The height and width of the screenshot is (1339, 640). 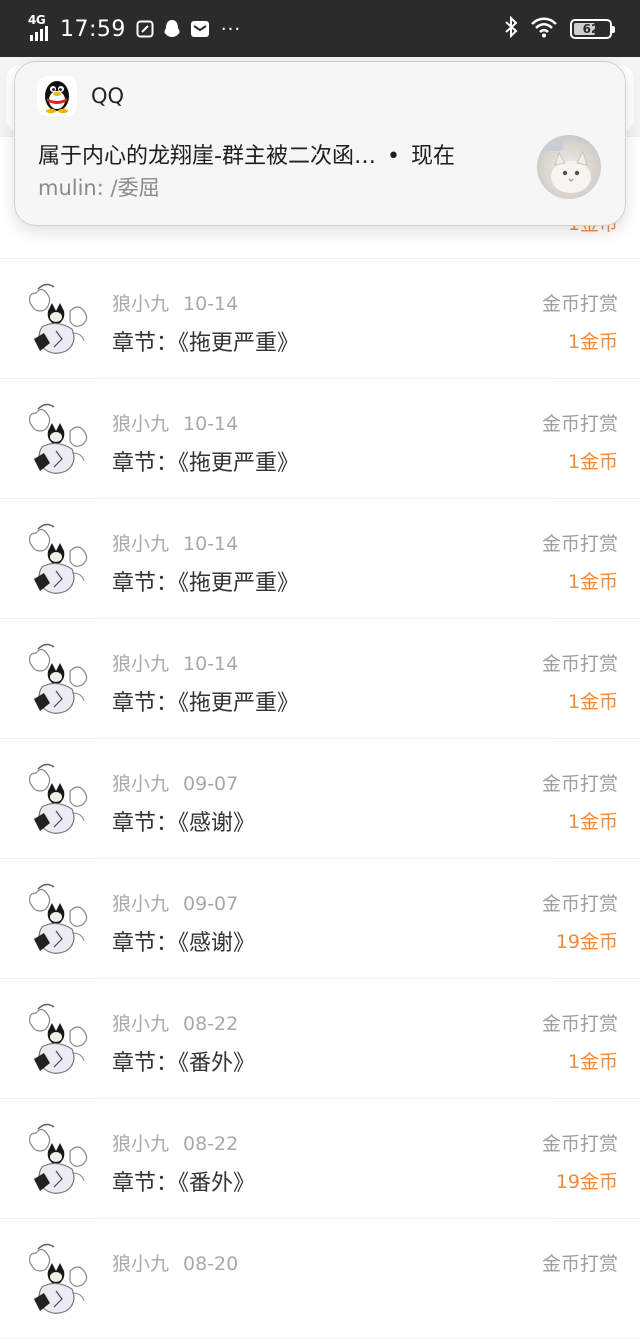 What do you see at coordinates (432, 156) in the screenshot?
I see `notification-time: 现在` at bounding box center [432, 156].